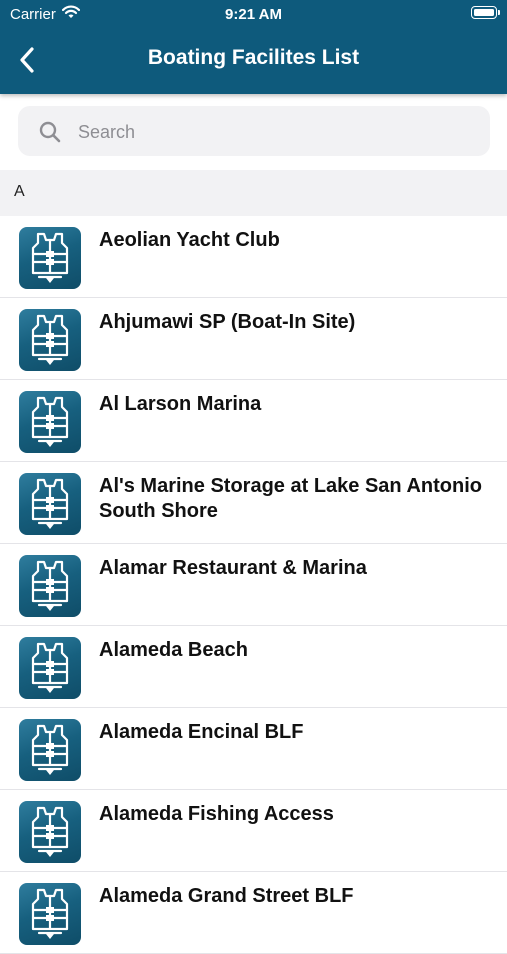 This screenshot has width=507, height=954. What do you see at coordinates (278, 132) in the screenshot?
I see `search-input` at bounding box center [278, 132].